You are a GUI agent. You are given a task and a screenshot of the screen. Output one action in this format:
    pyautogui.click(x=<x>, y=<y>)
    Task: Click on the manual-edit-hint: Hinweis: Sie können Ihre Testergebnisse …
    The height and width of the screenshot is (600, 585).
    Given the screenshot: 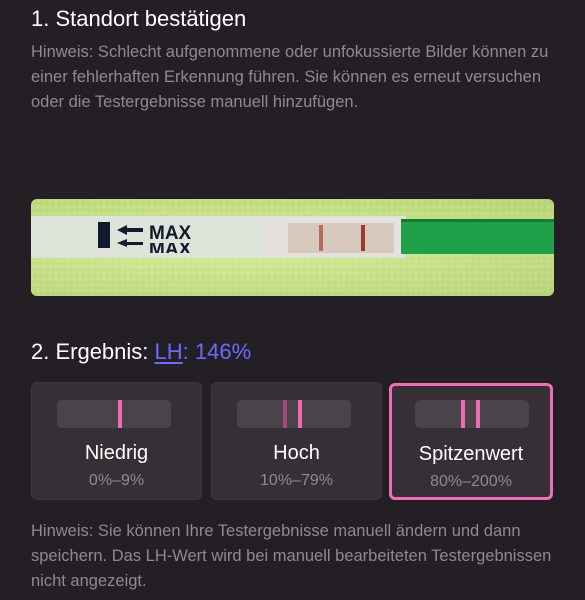 What is the action you would take?
    pyautogui.click(x=291, y=556)
    